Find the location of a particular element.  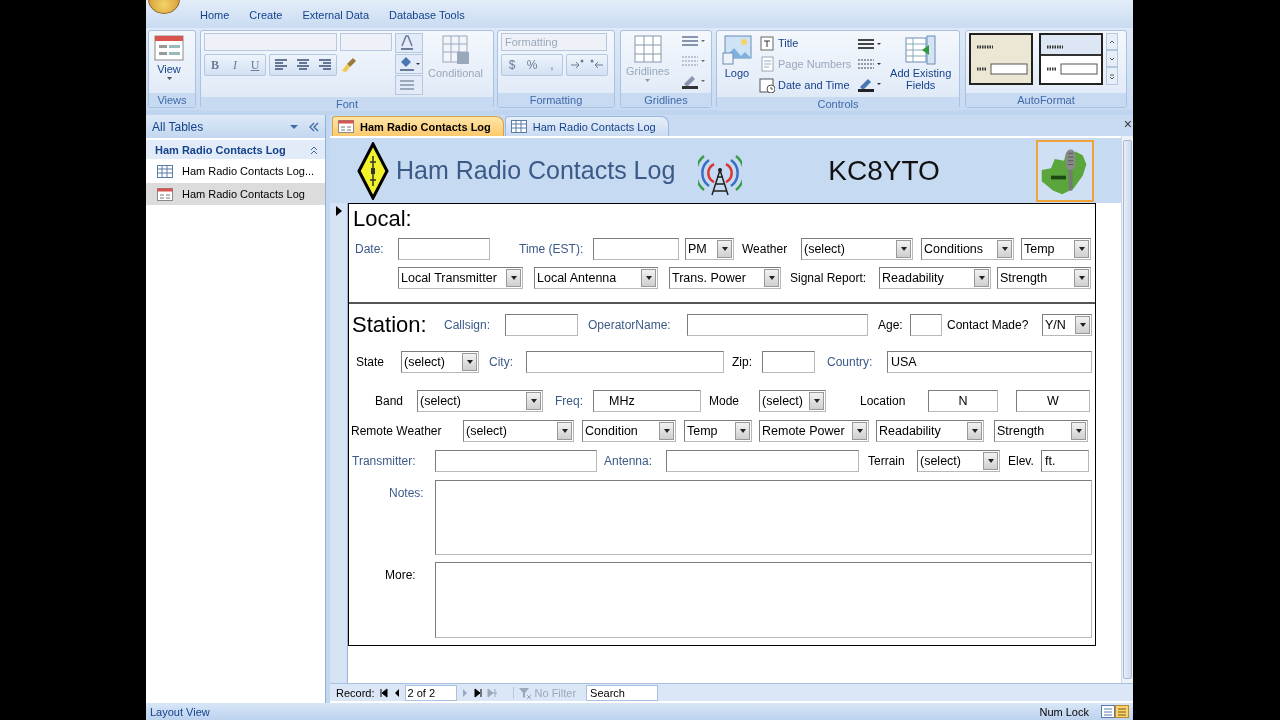

dropdown-field: Local Transmitter is located at coordinates (460, 277).